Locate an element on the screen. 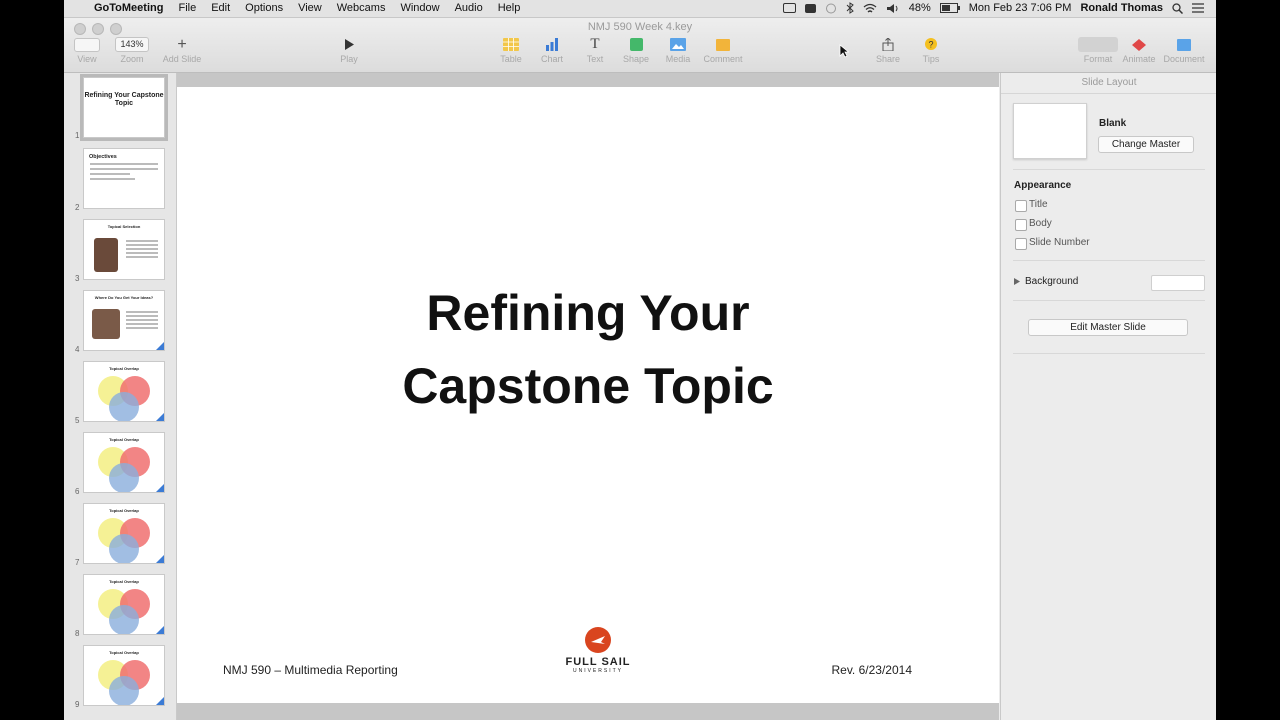 This screenshot has height=720, width=1280. slide-number-checkbox is located at coordinates (1021, 244).